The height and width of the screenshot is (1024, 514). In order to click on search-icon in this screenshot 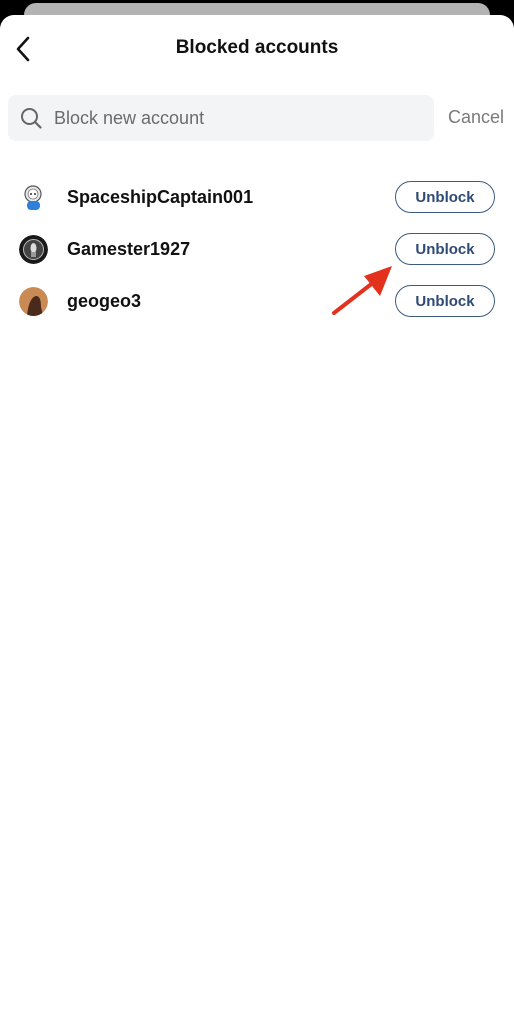, I will do `click(31, 118)`.